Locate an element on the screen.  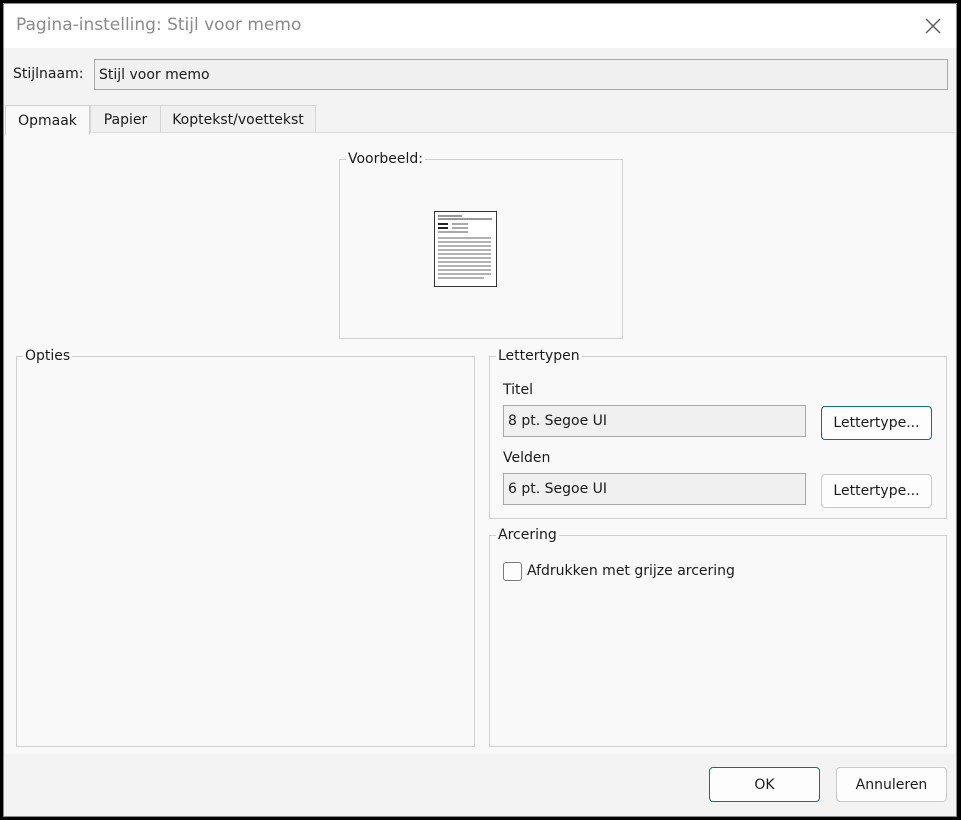
fields-font-value: 6 pt. Segoe UI is located at coordinates (558, 489).